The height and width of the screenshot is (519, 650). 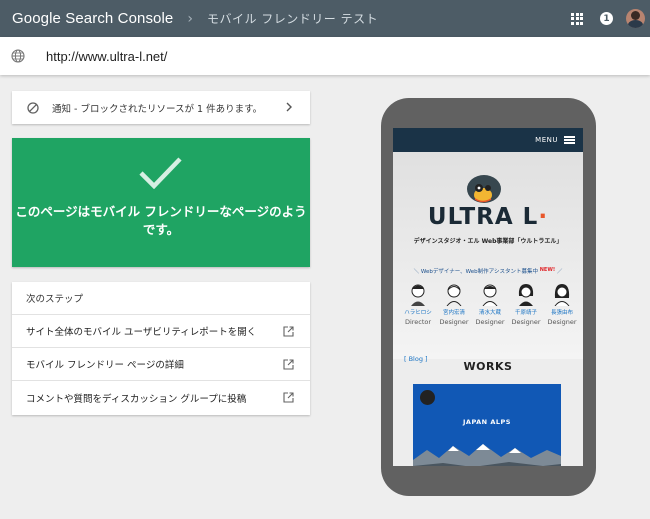 I want to click on hamburger-menu-icon, so click(x=569, y=140).